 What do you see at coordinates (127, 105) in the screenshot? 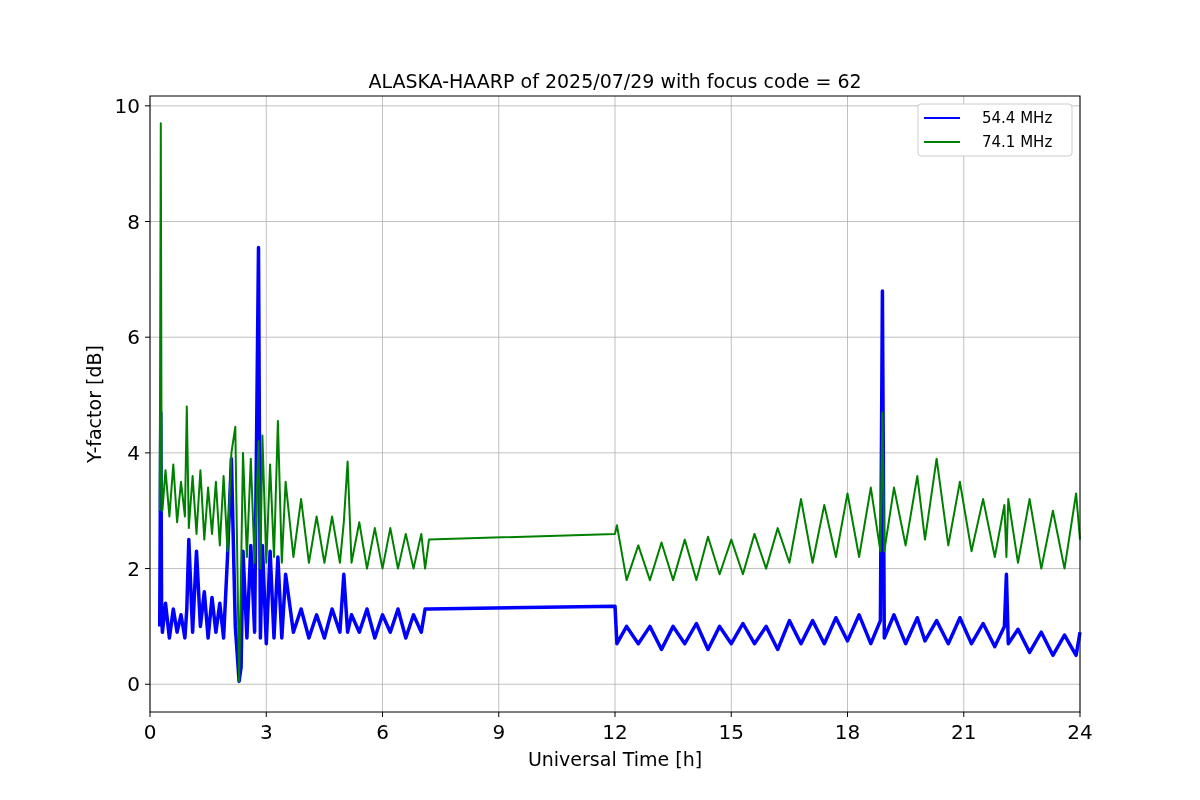
I see `y-tick-label: 10` at bounding box center [127, 105].